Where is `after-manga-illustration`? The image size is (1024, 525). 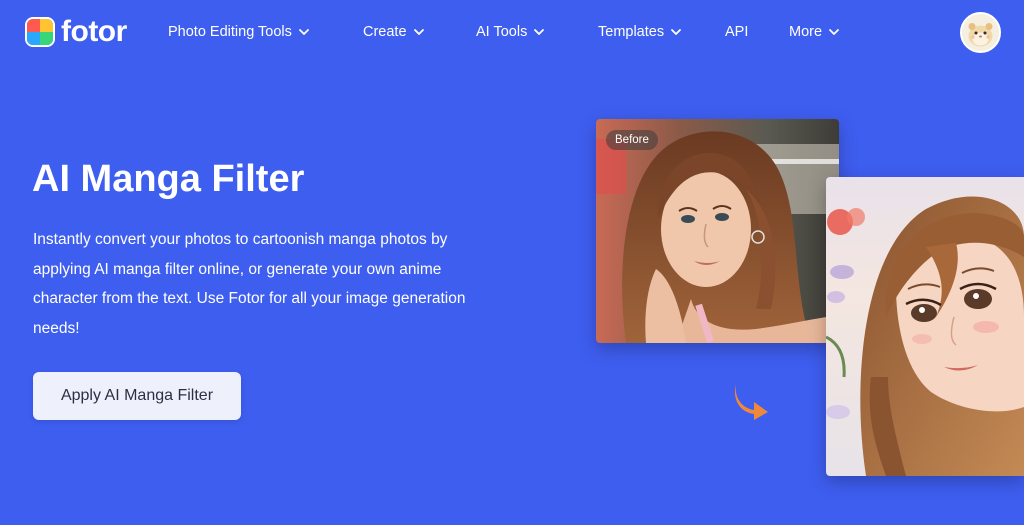 after-manga-illustration is located at coordinates (925, 326).